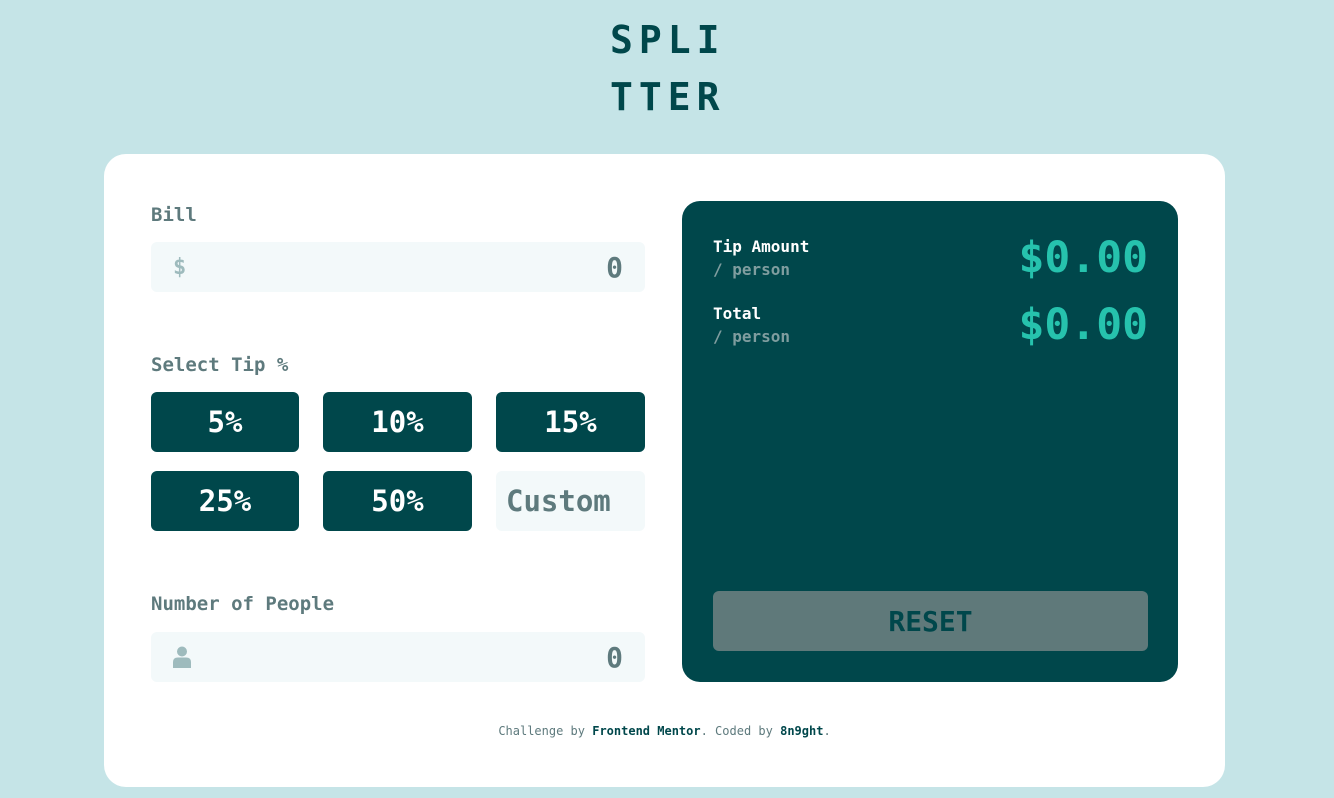 The height and width of the screenshot is (798, 1334). Describe the element at coordinates (225, 422) in the screenshot. I see `tip-button-5: 5%` at that location.